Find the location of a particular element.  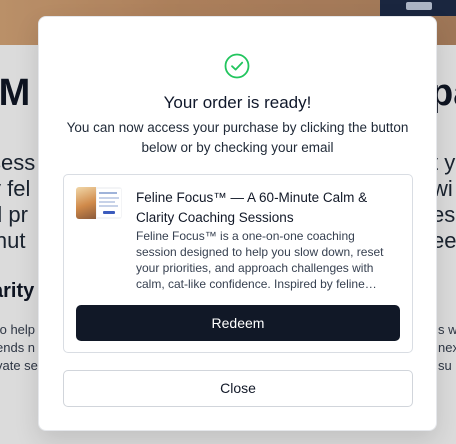

redeem-button: Redeem is located at coordinates (238, 323).